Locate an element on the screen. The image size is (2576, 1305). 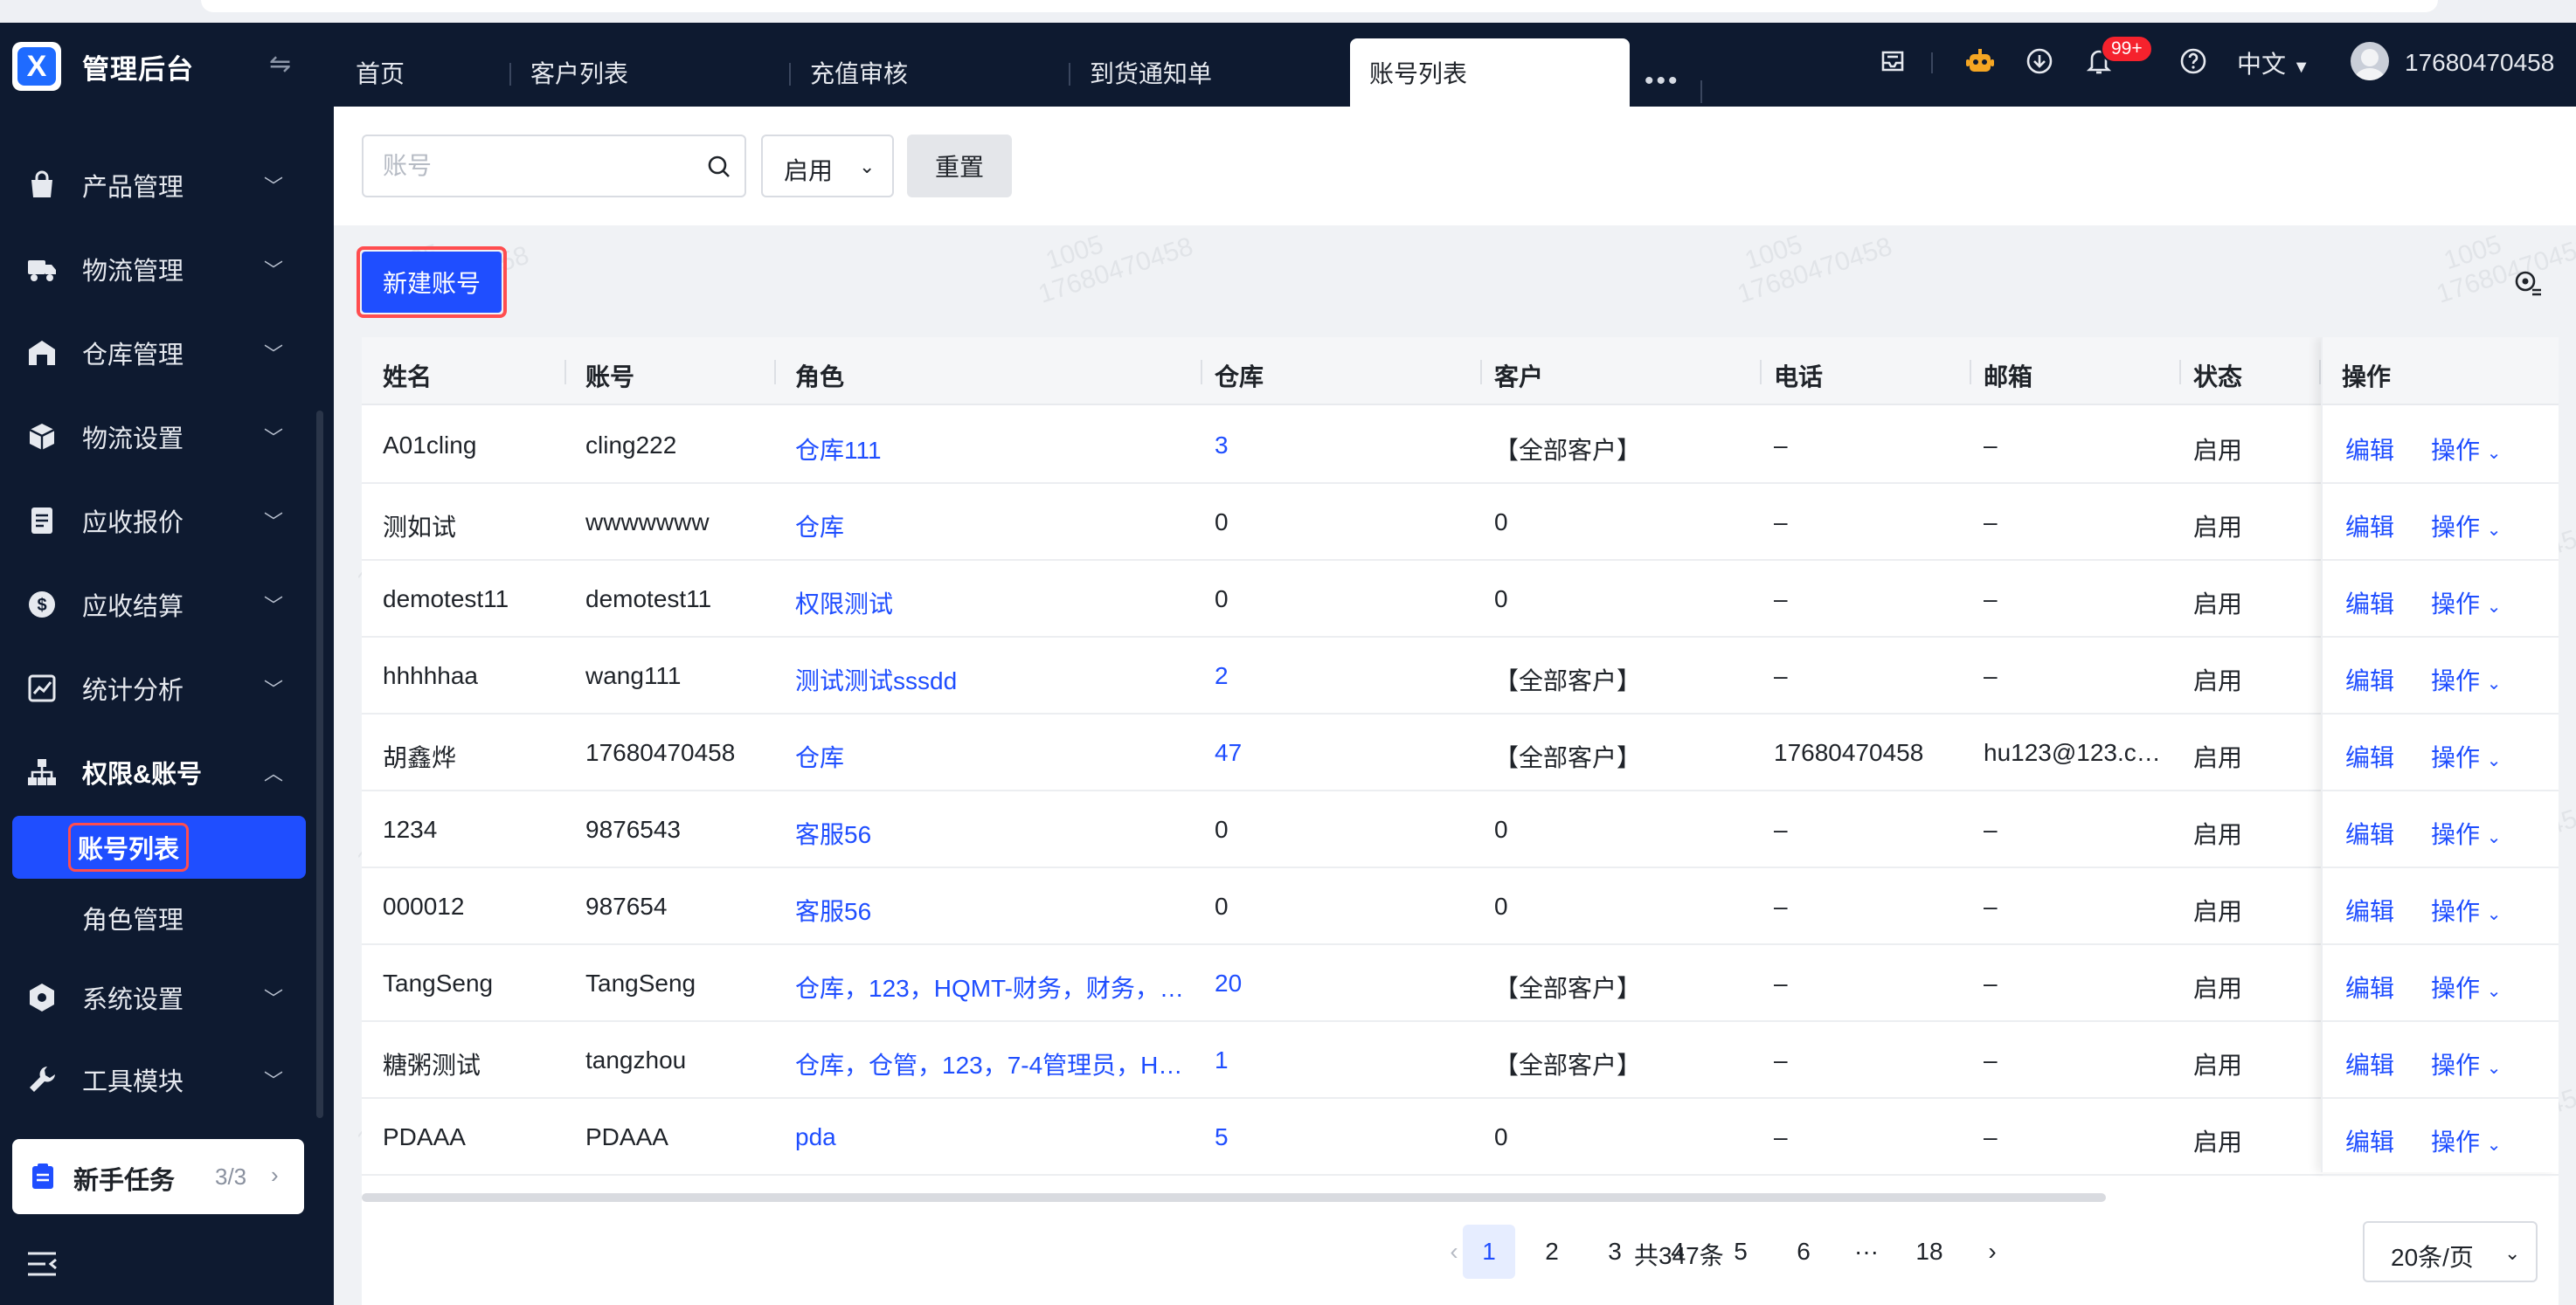
page-button: 1 is located at coordinates (1489, 1252).